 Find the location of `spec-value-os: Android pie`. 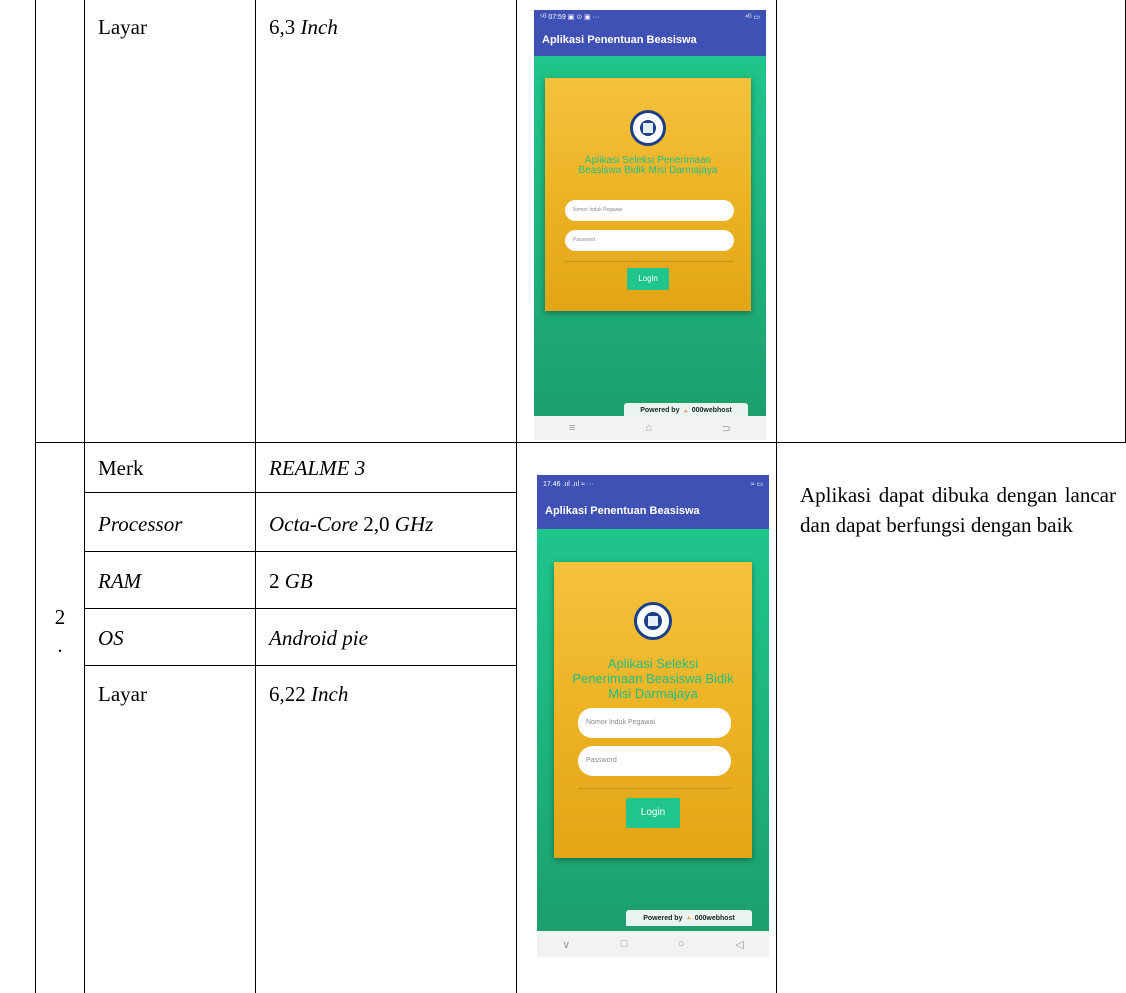

spec-value-os: Android pie is located at coordinates (318, 638).